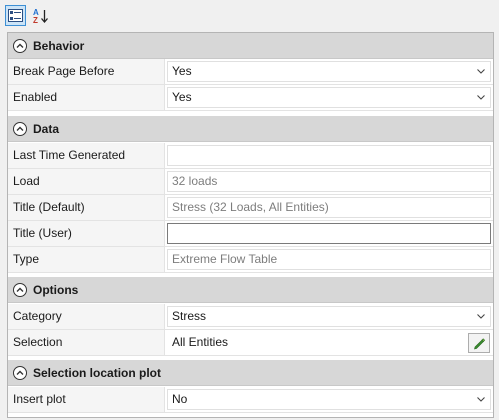 The height and width of the screenshot is (420, 499). What do you see at coordinates (225, 259) in the screenshot?
I see `field-value: Extreme Flow Table` at bounding box center [225, 259].